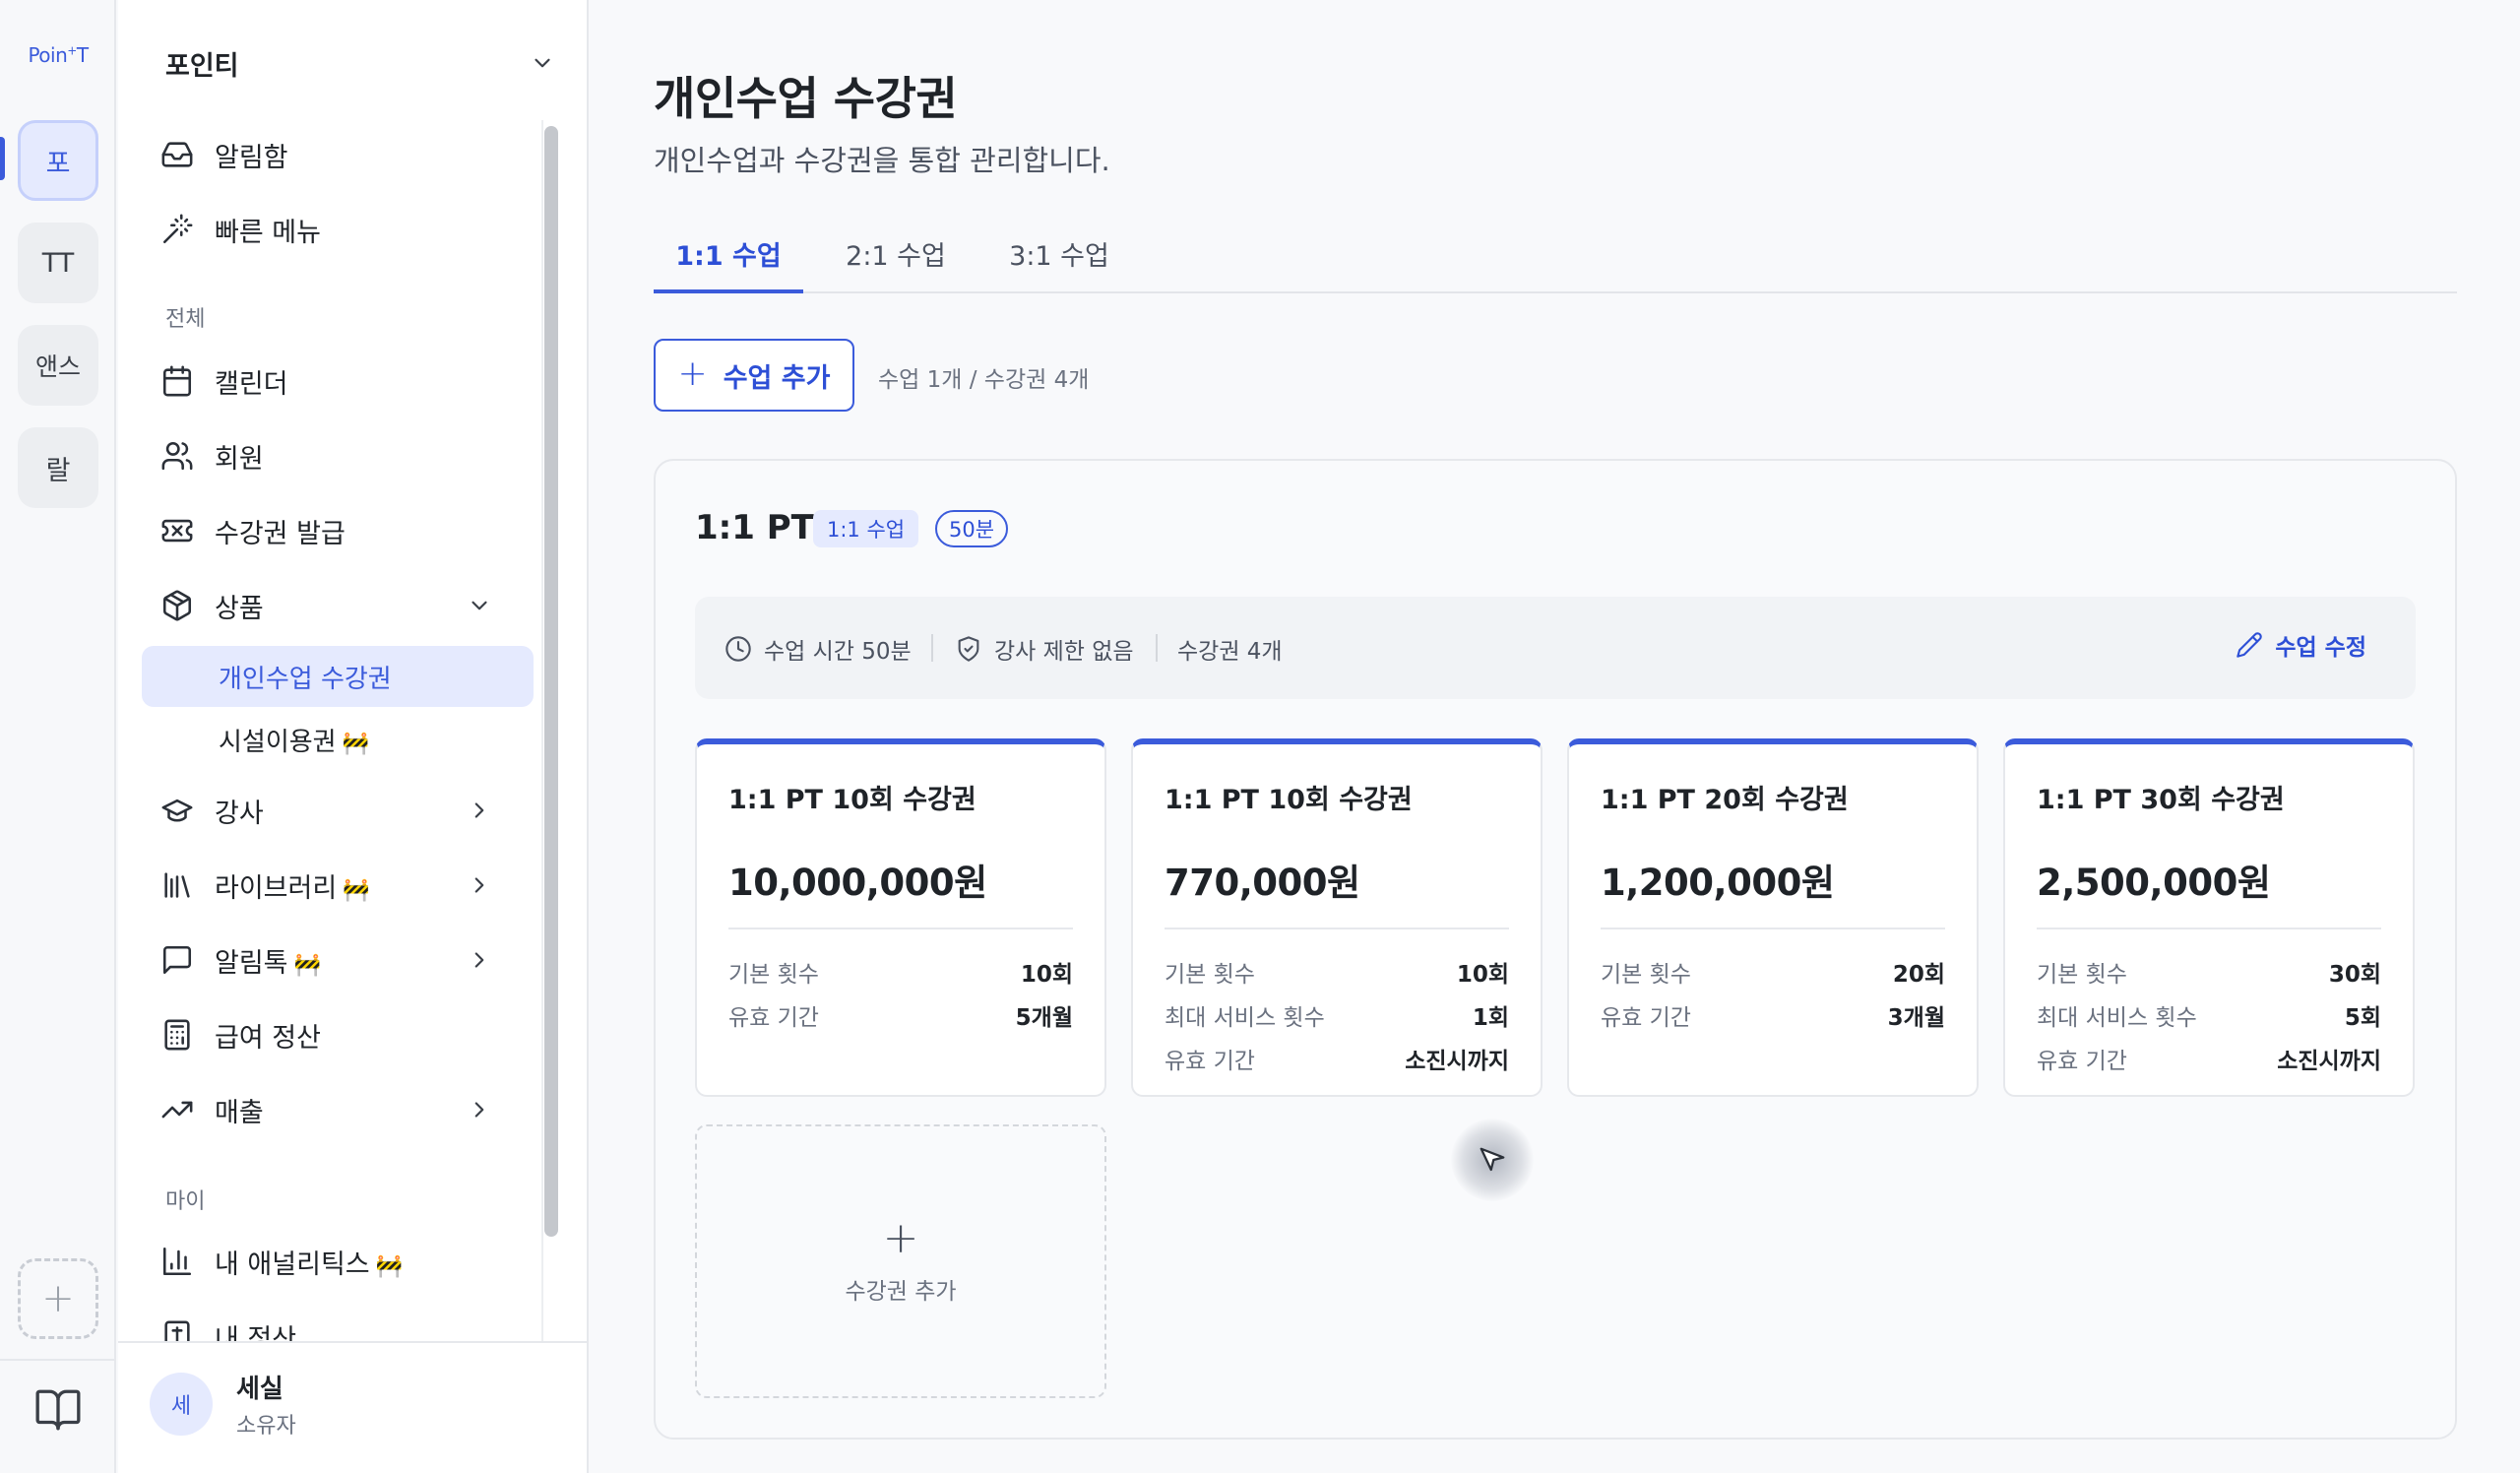 The height and width of the screenshot is (1473, 2520). What do you see at coordinates (202, 66) in the screenshot?
I see `workspace-name: 포인티` at bounding box center [202, 66].